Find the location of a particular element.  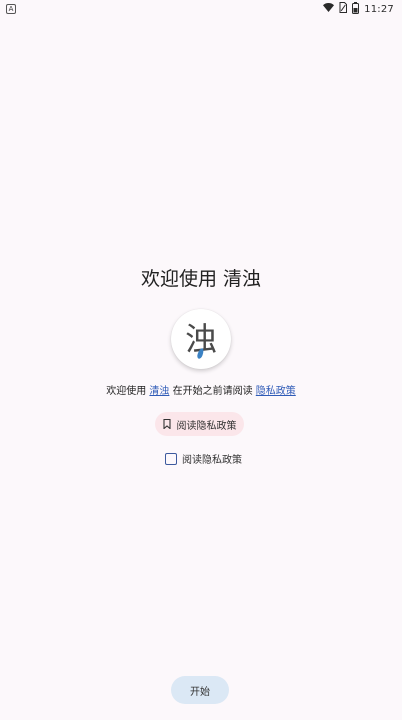

sim-icon is located at coordinates (343, 9).